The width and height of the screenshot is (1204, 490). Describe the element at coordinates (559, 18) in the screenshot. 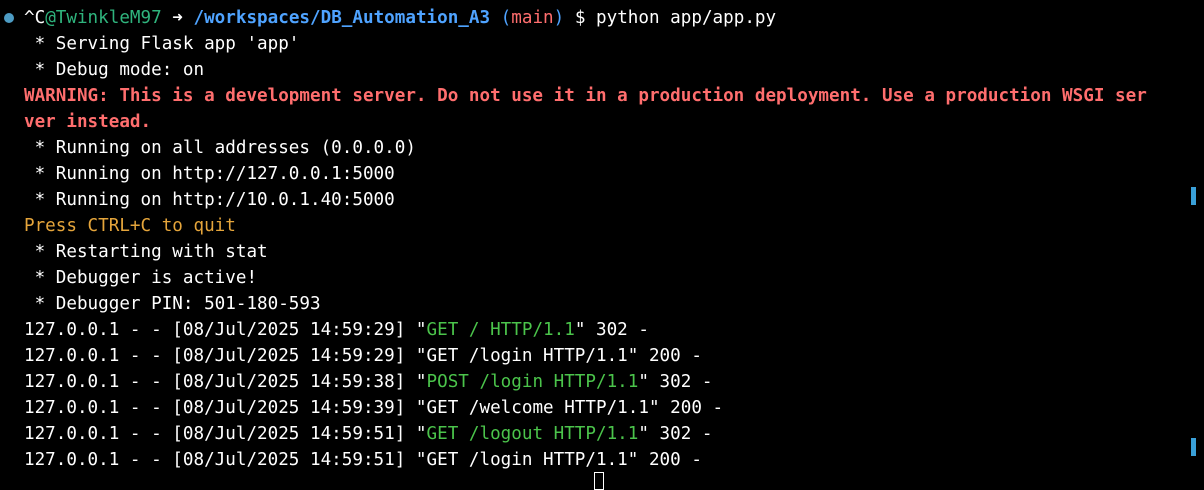

I see `prompt-branch-close: )` at that location.